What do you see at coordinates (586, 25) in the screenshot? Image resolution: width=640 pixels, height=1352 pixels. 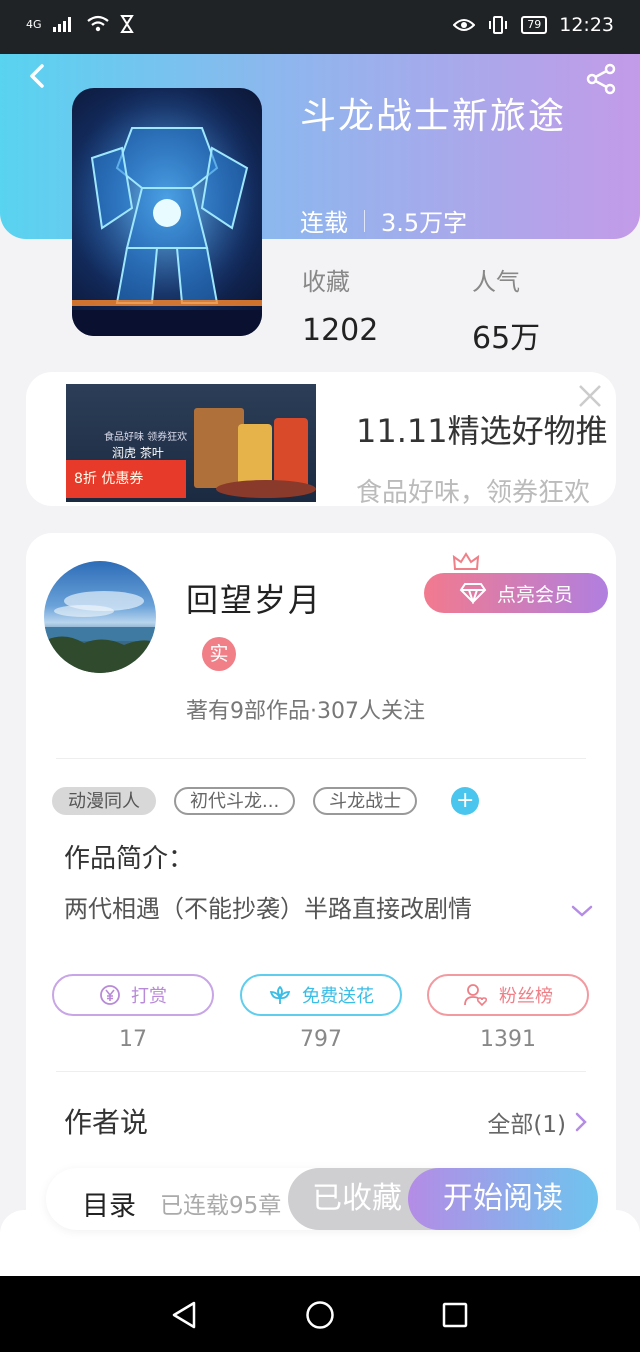 I see `clock: 12:23` at bounding box center [586, 25].